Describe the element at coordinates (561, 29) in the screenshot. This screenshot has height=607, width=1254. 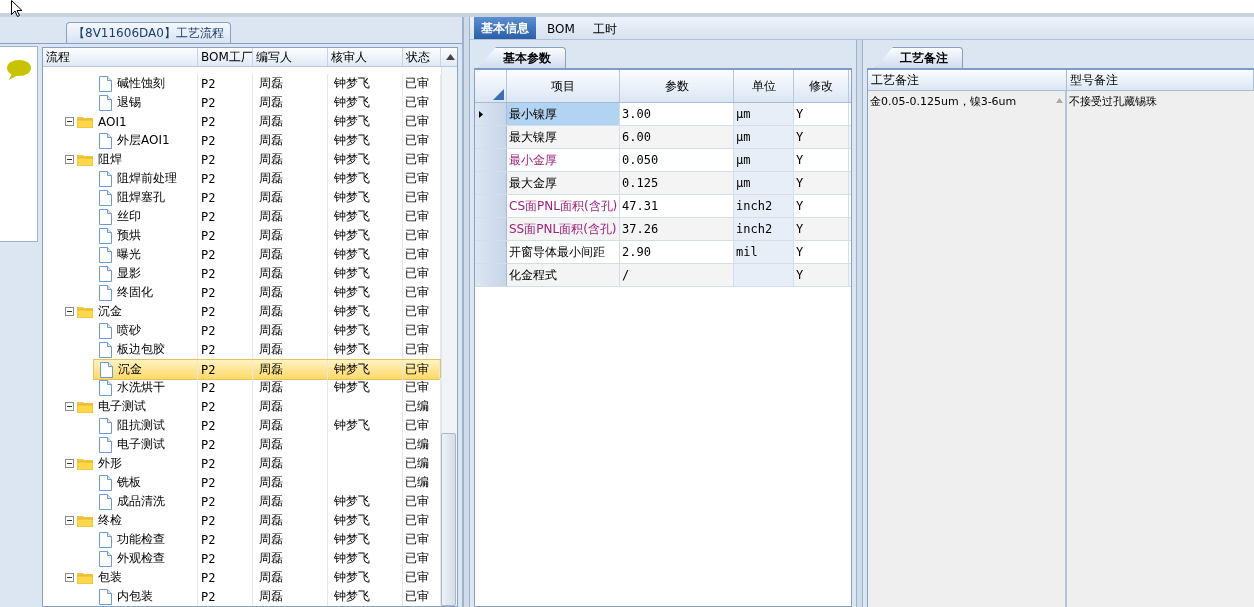
I see `tab: BOM` at that location.